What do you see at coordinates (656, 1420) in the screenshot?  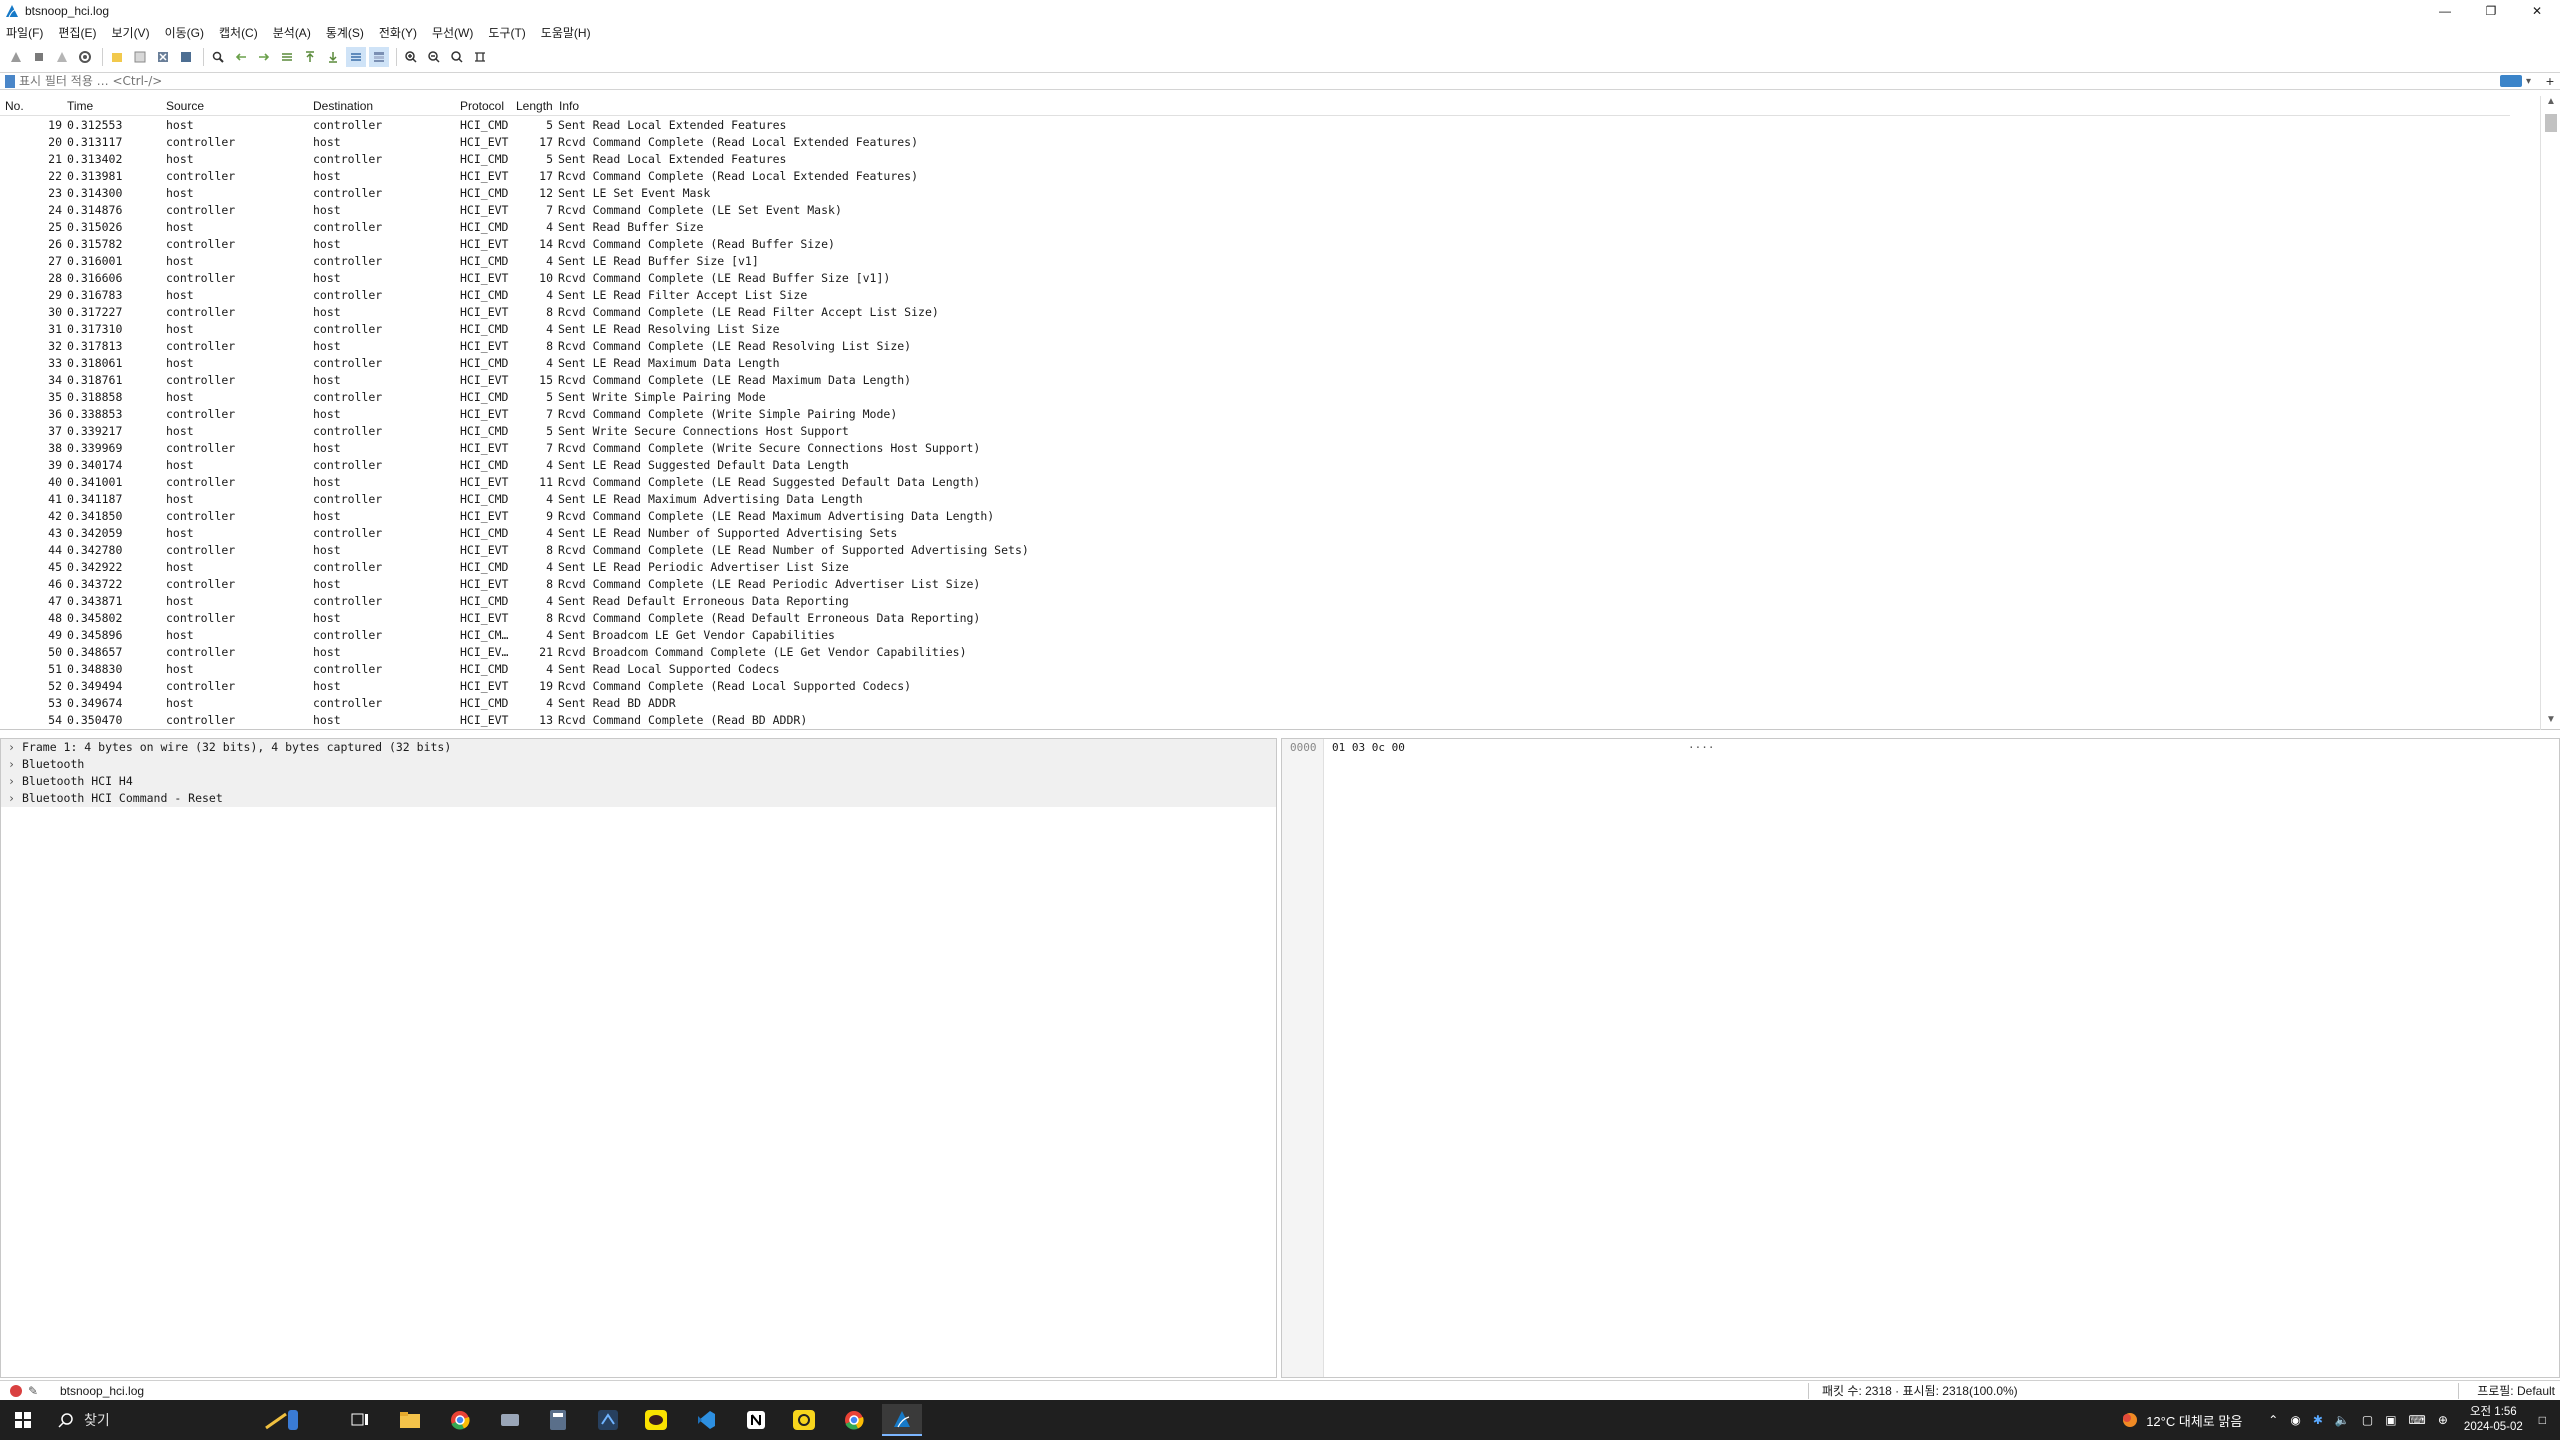 I see `kakaotalk-icon` at bounding box center [656, 1420].